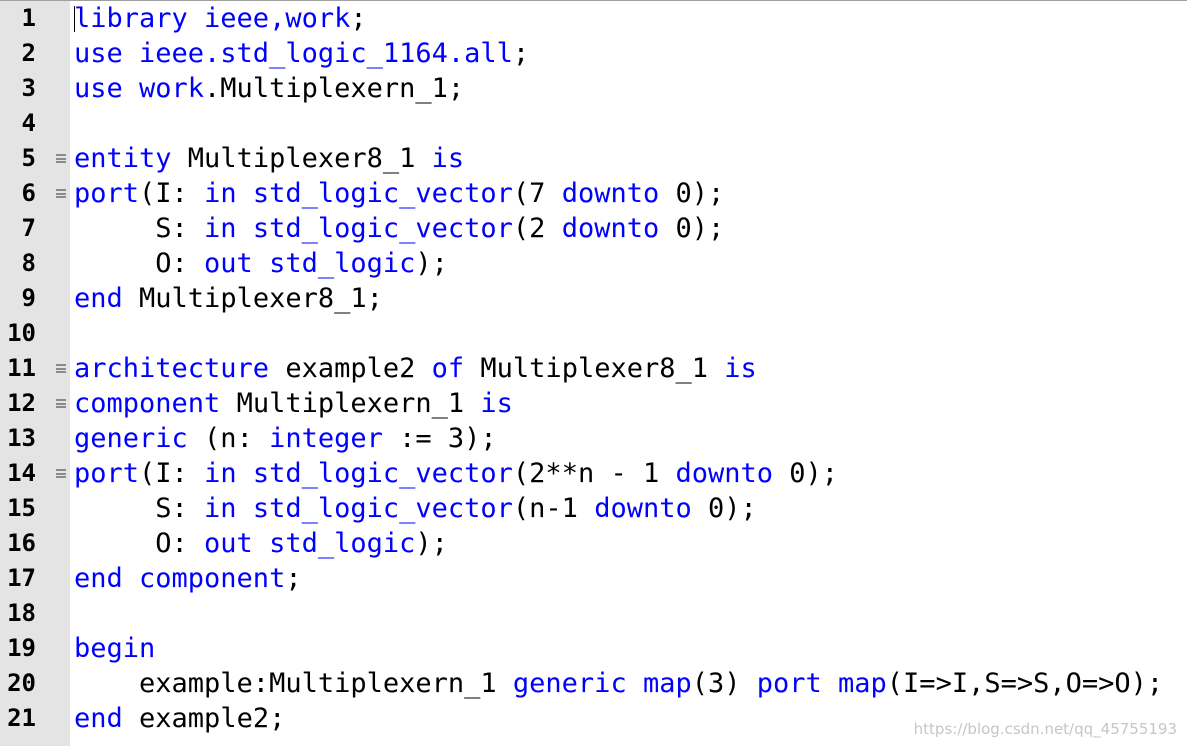  I want to click on code-line-text: port(I: in std_logic_vector(7 downto 0);, so click(399, 193).